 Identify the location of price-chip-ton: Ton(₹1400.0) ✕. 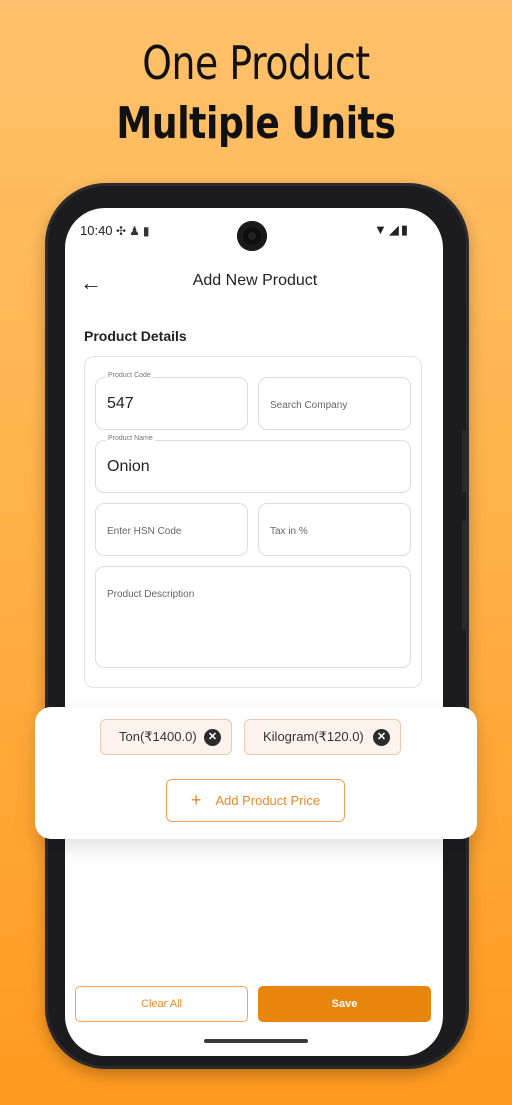
(166, 737).